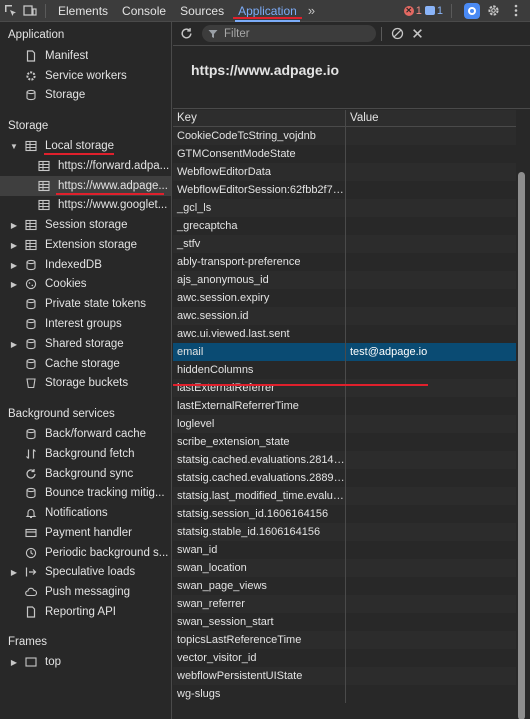 The width and height of the screenshot is (530, 719). I want to click on sidebar-item-background-sync: Background sync, so click(85, 474).